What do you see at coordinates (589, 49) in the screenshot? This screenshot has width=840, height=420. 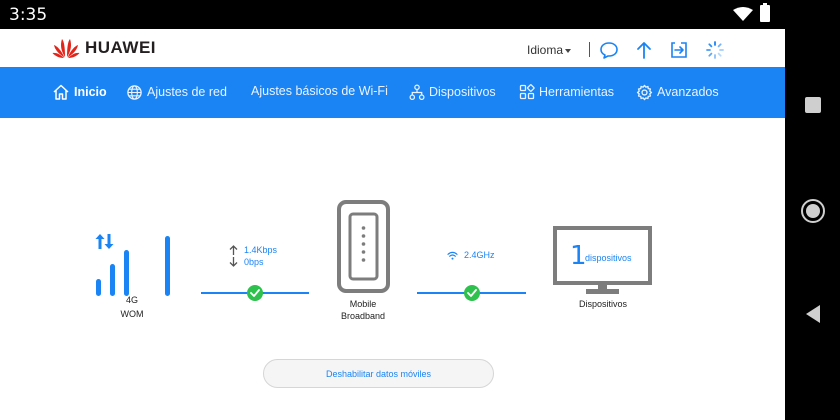 I see `header-separator` at bounding box center [589, 49].